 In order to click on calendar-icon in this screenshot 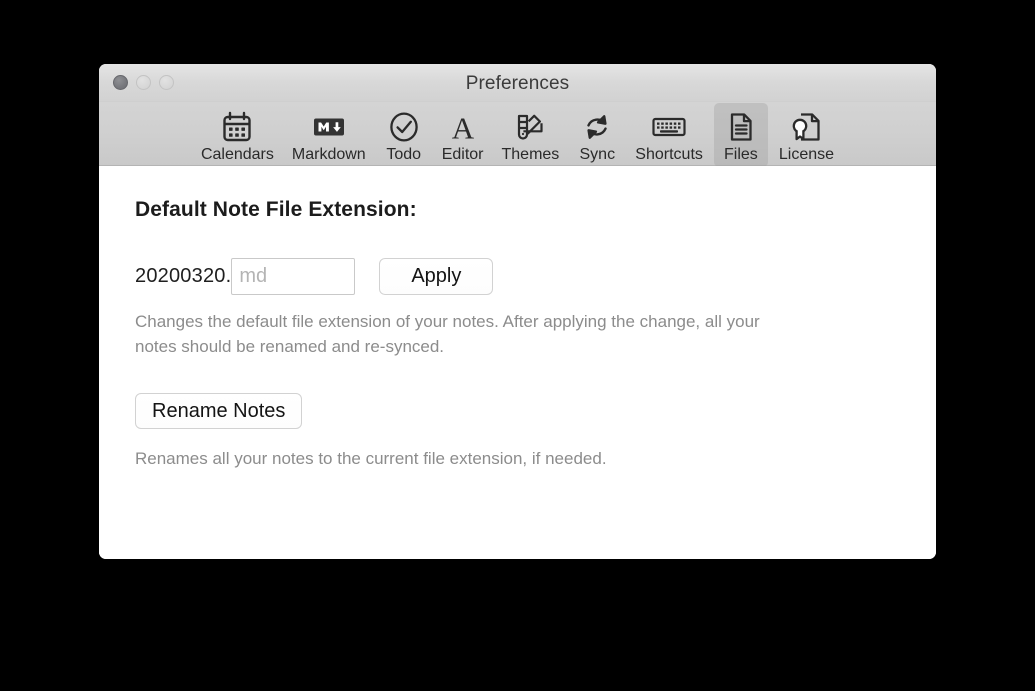, I will do `click(237, 127)`.